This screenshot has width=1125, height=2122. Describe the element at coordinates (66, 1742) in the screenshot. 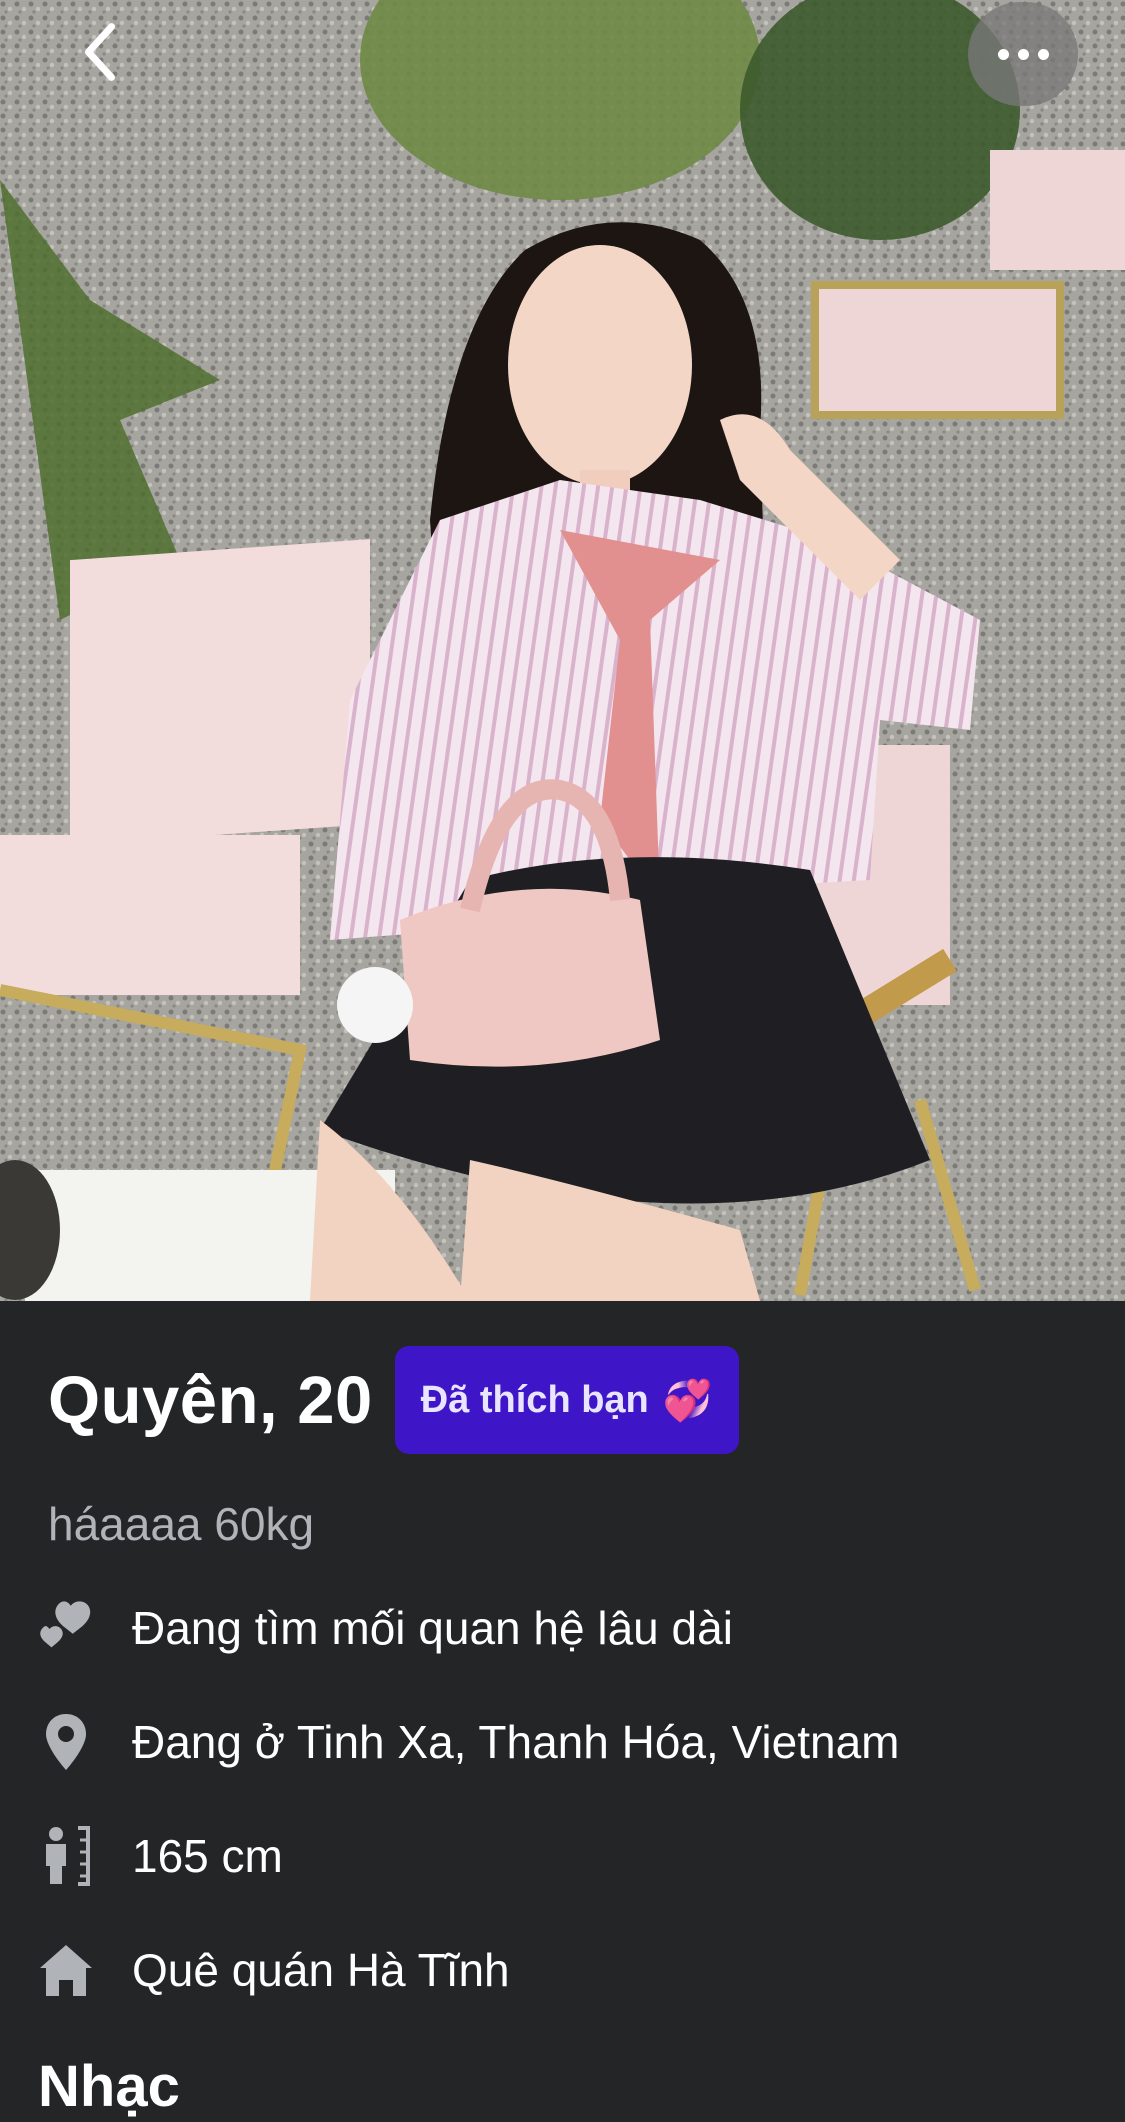

I see `location-pin-icon` at that location.